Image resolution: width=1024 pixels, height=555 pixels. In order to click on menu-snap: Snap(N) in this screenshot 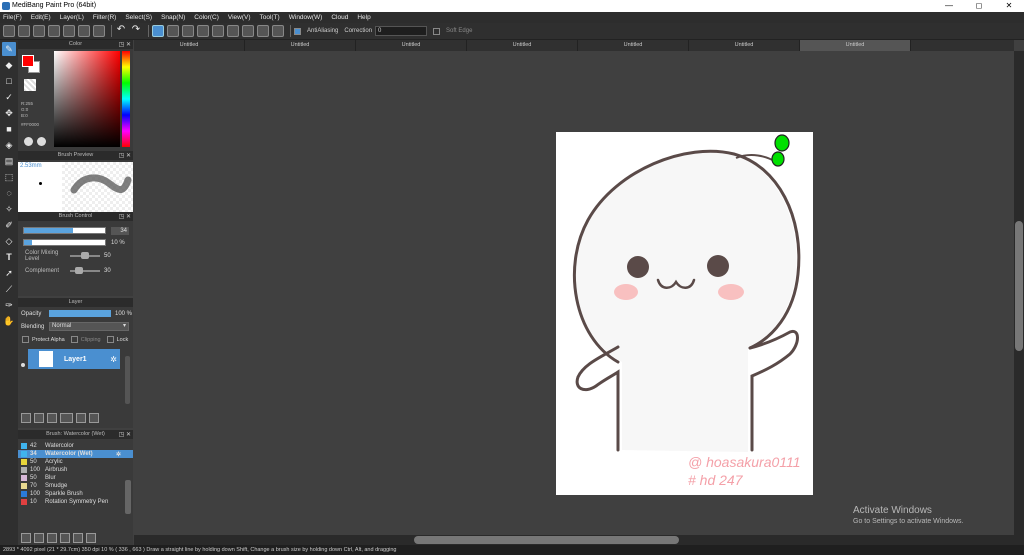, I will do `click(173, 17)`.